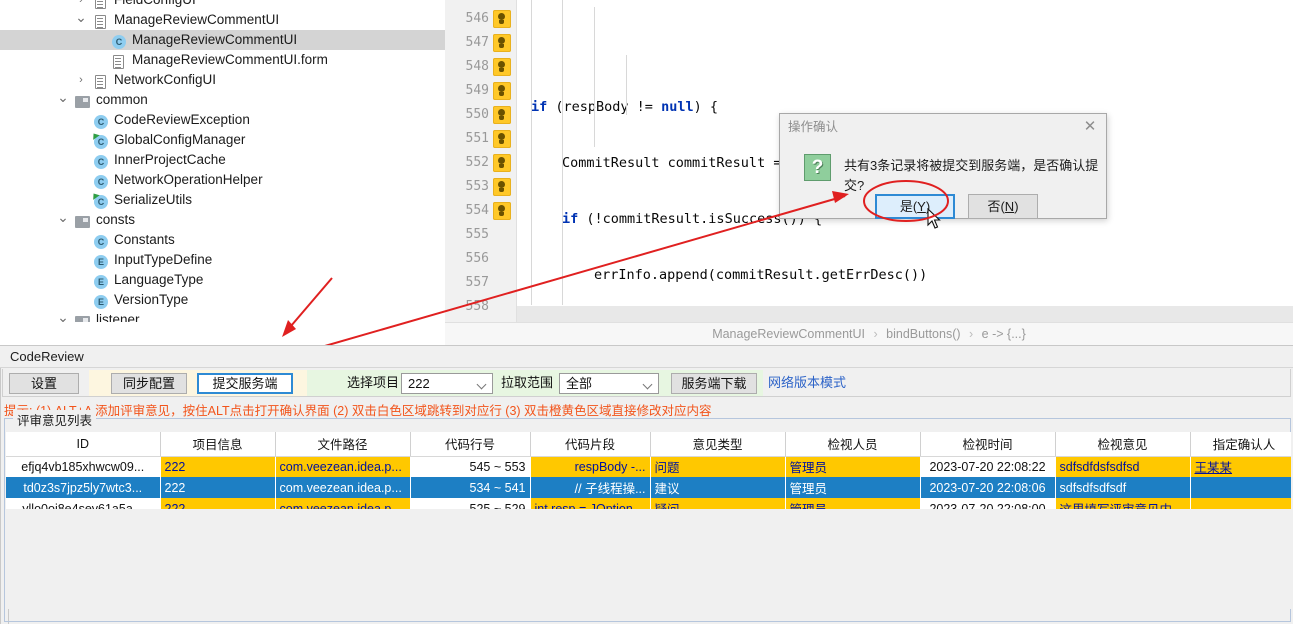  I want to click on tree-item: ⌄ common, so click(222, 98).